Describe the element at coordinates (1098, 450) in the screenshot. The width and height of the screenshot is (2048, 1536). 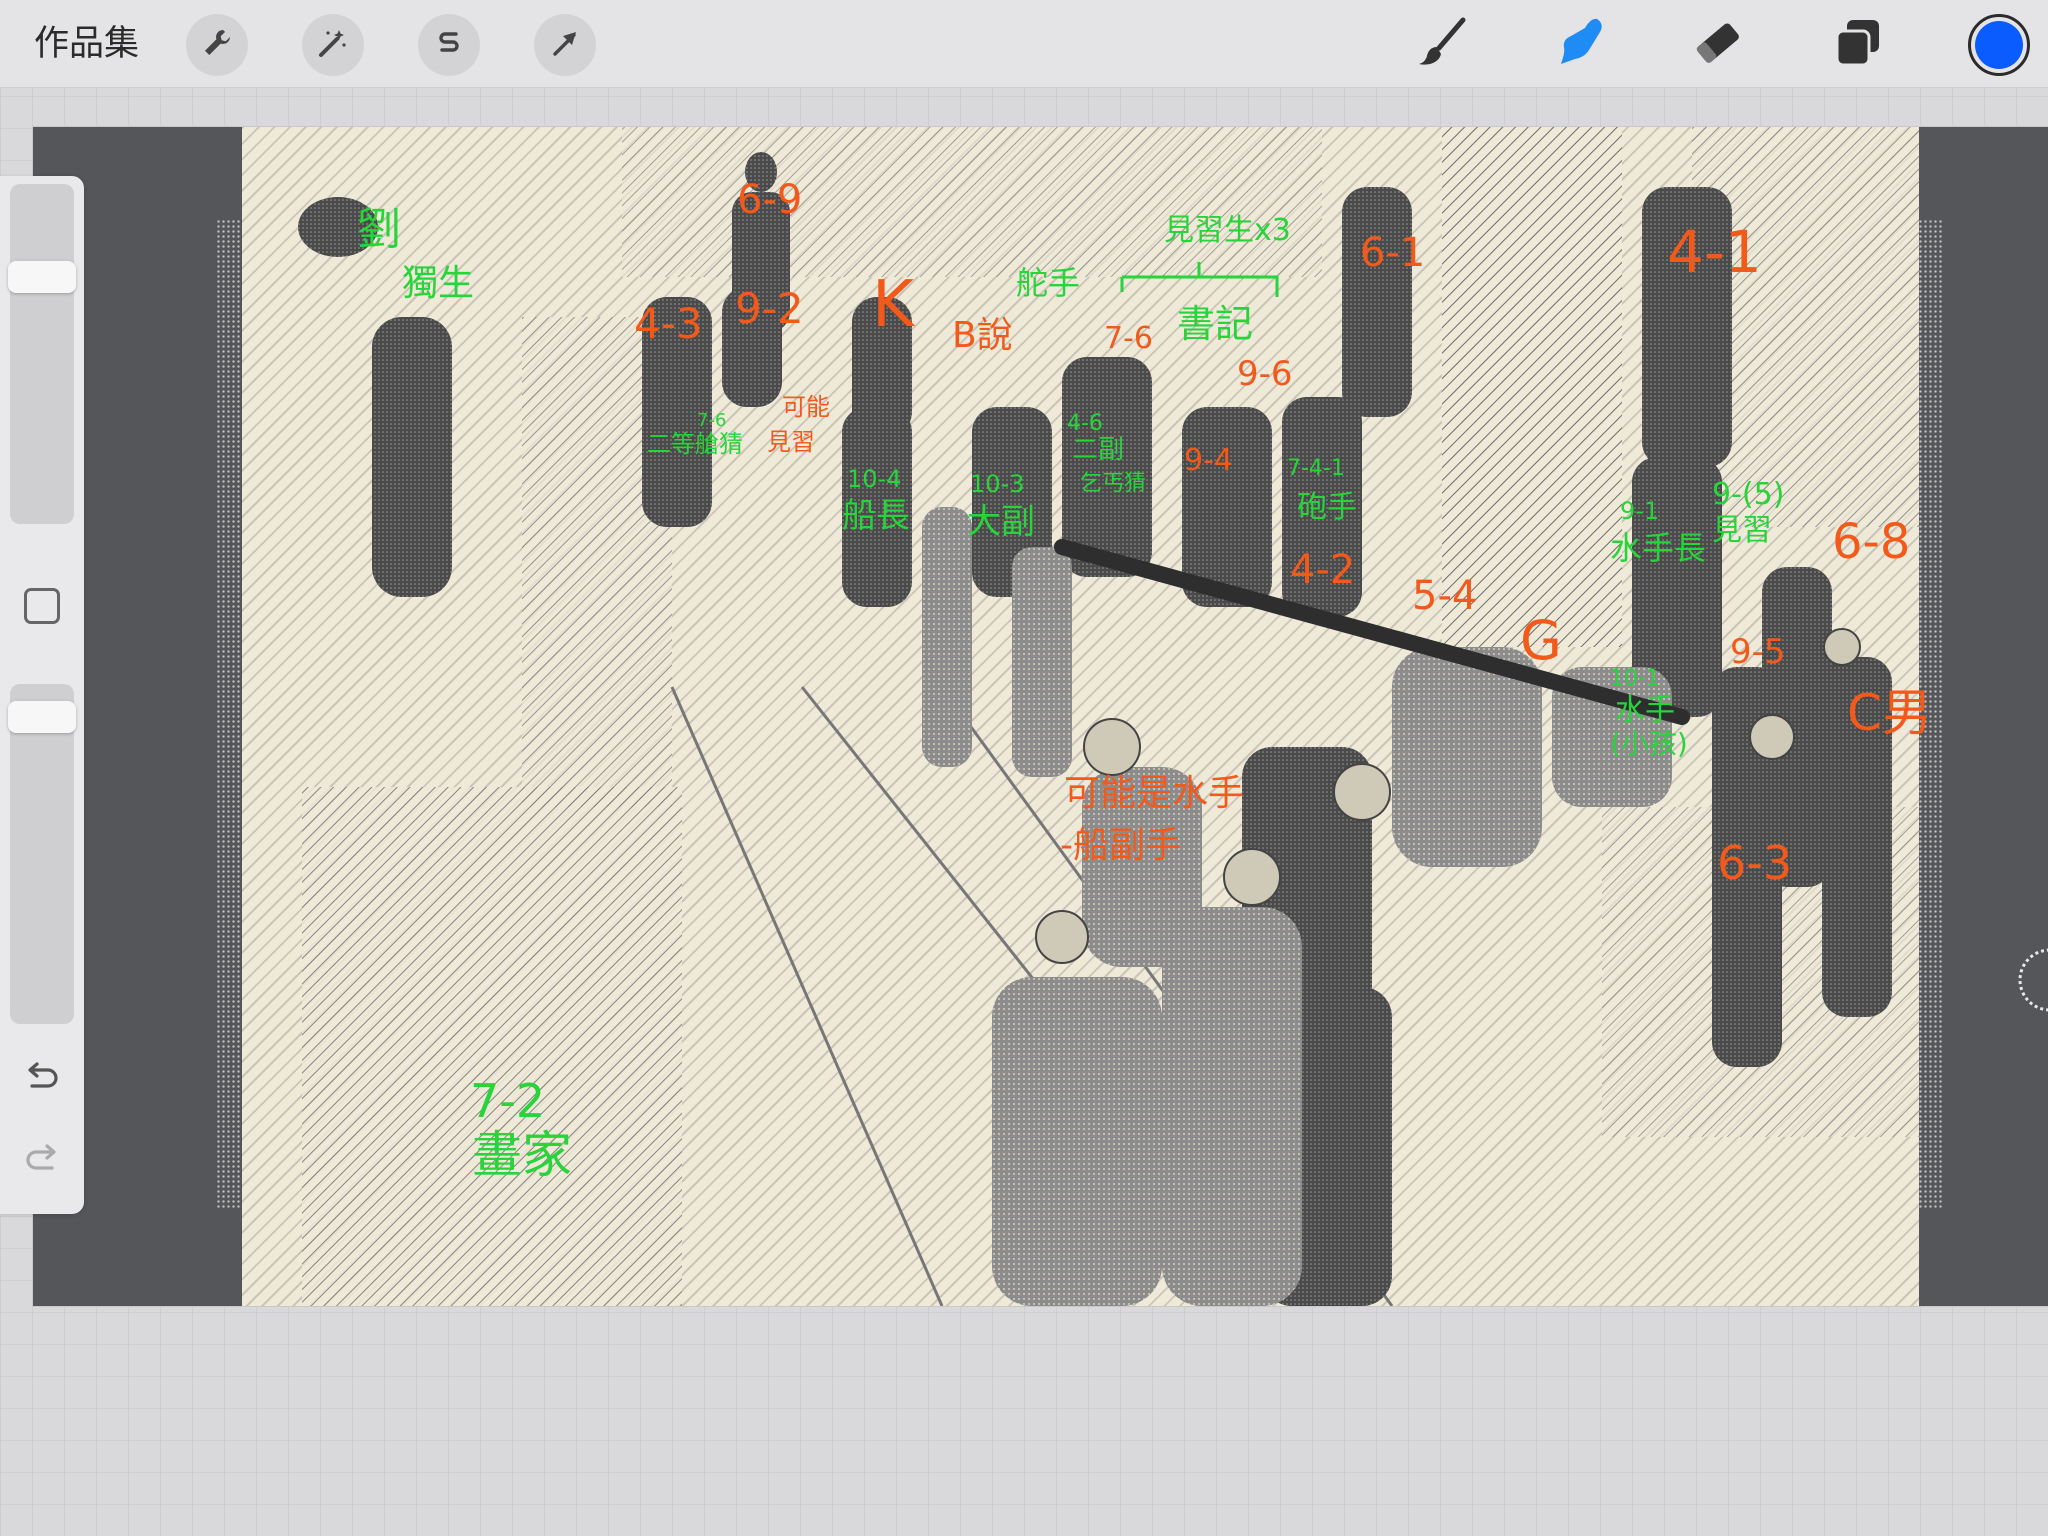
I see `annotation: 二副` at that location.